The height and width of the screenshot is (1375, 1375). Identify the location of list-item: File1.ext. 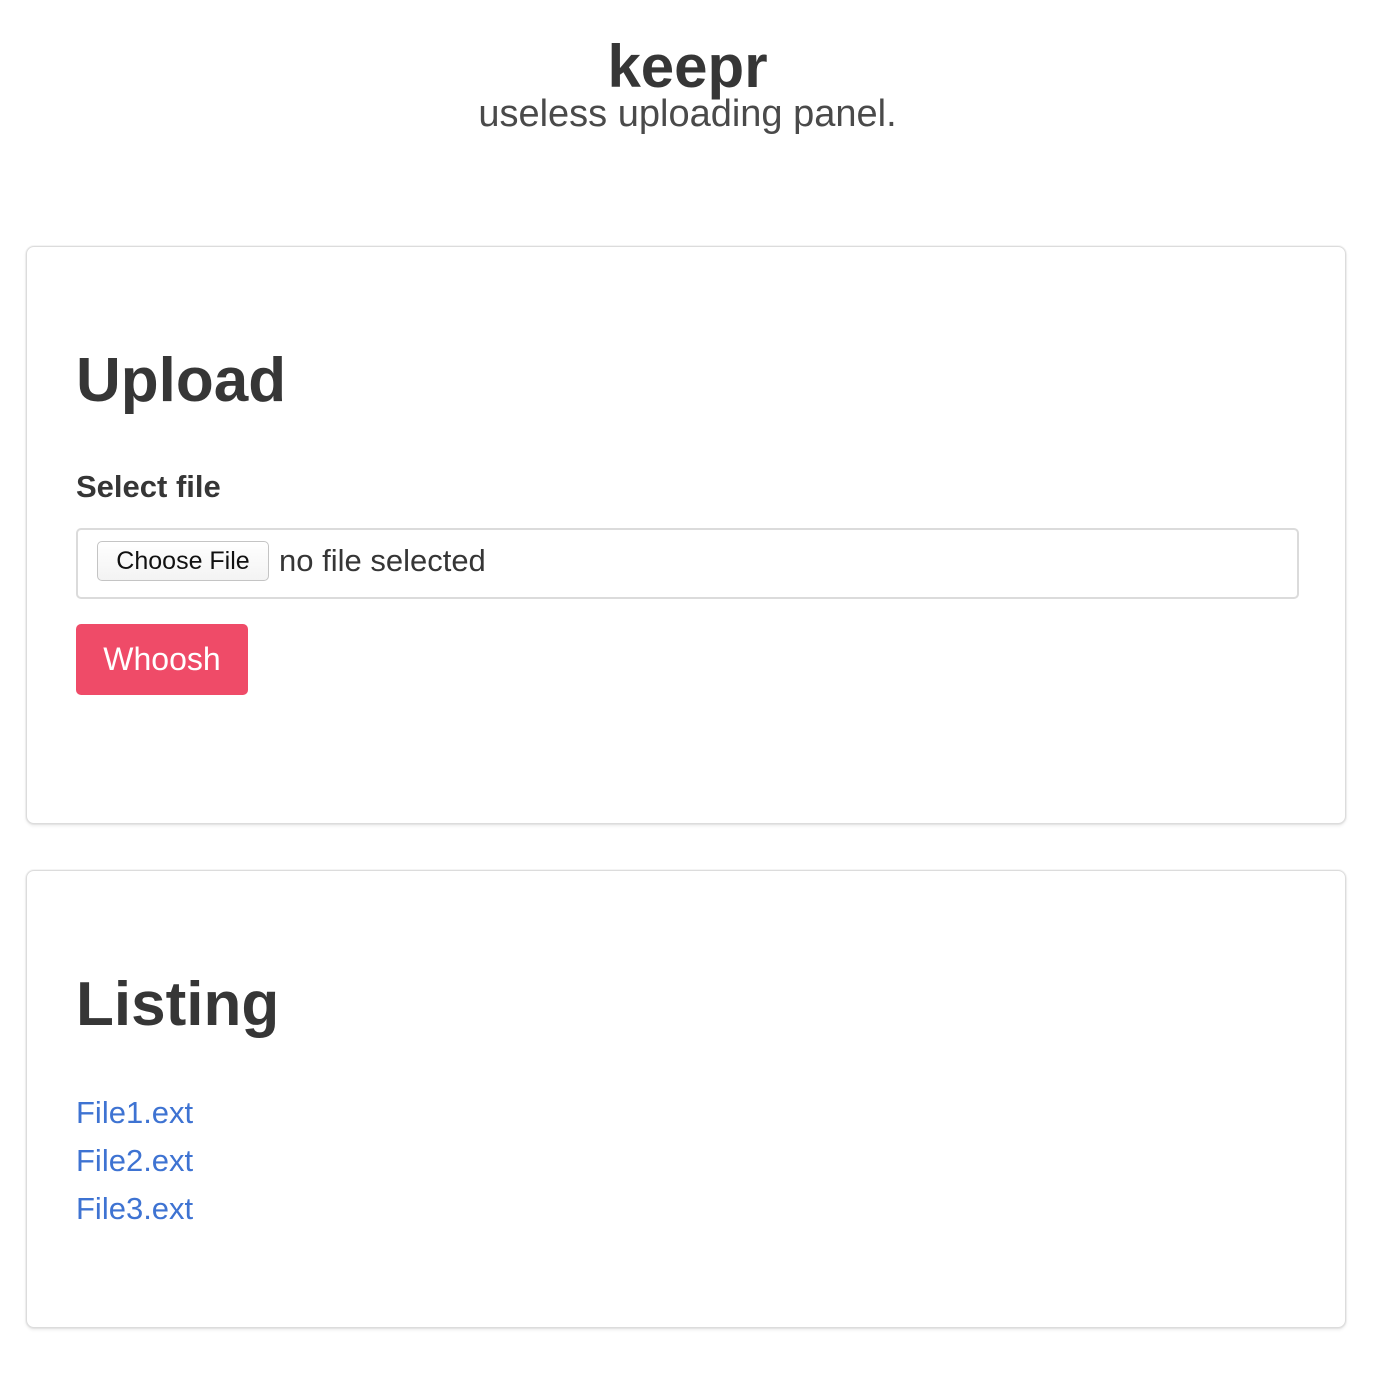
(134, 1117).